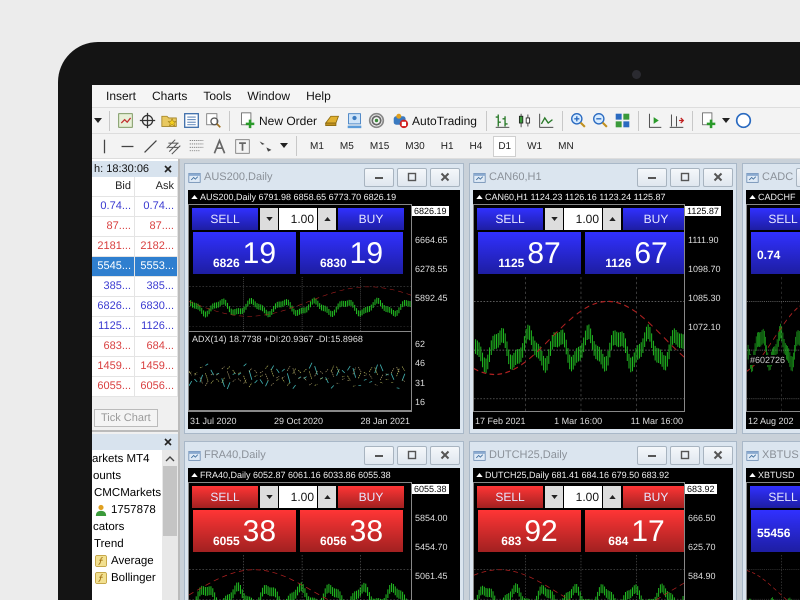 The image size is (800, 600). What do you see at coordinates (578, 120) in the screenshot?
I see `zoom-in-icon` at bounding box center [578, 120].